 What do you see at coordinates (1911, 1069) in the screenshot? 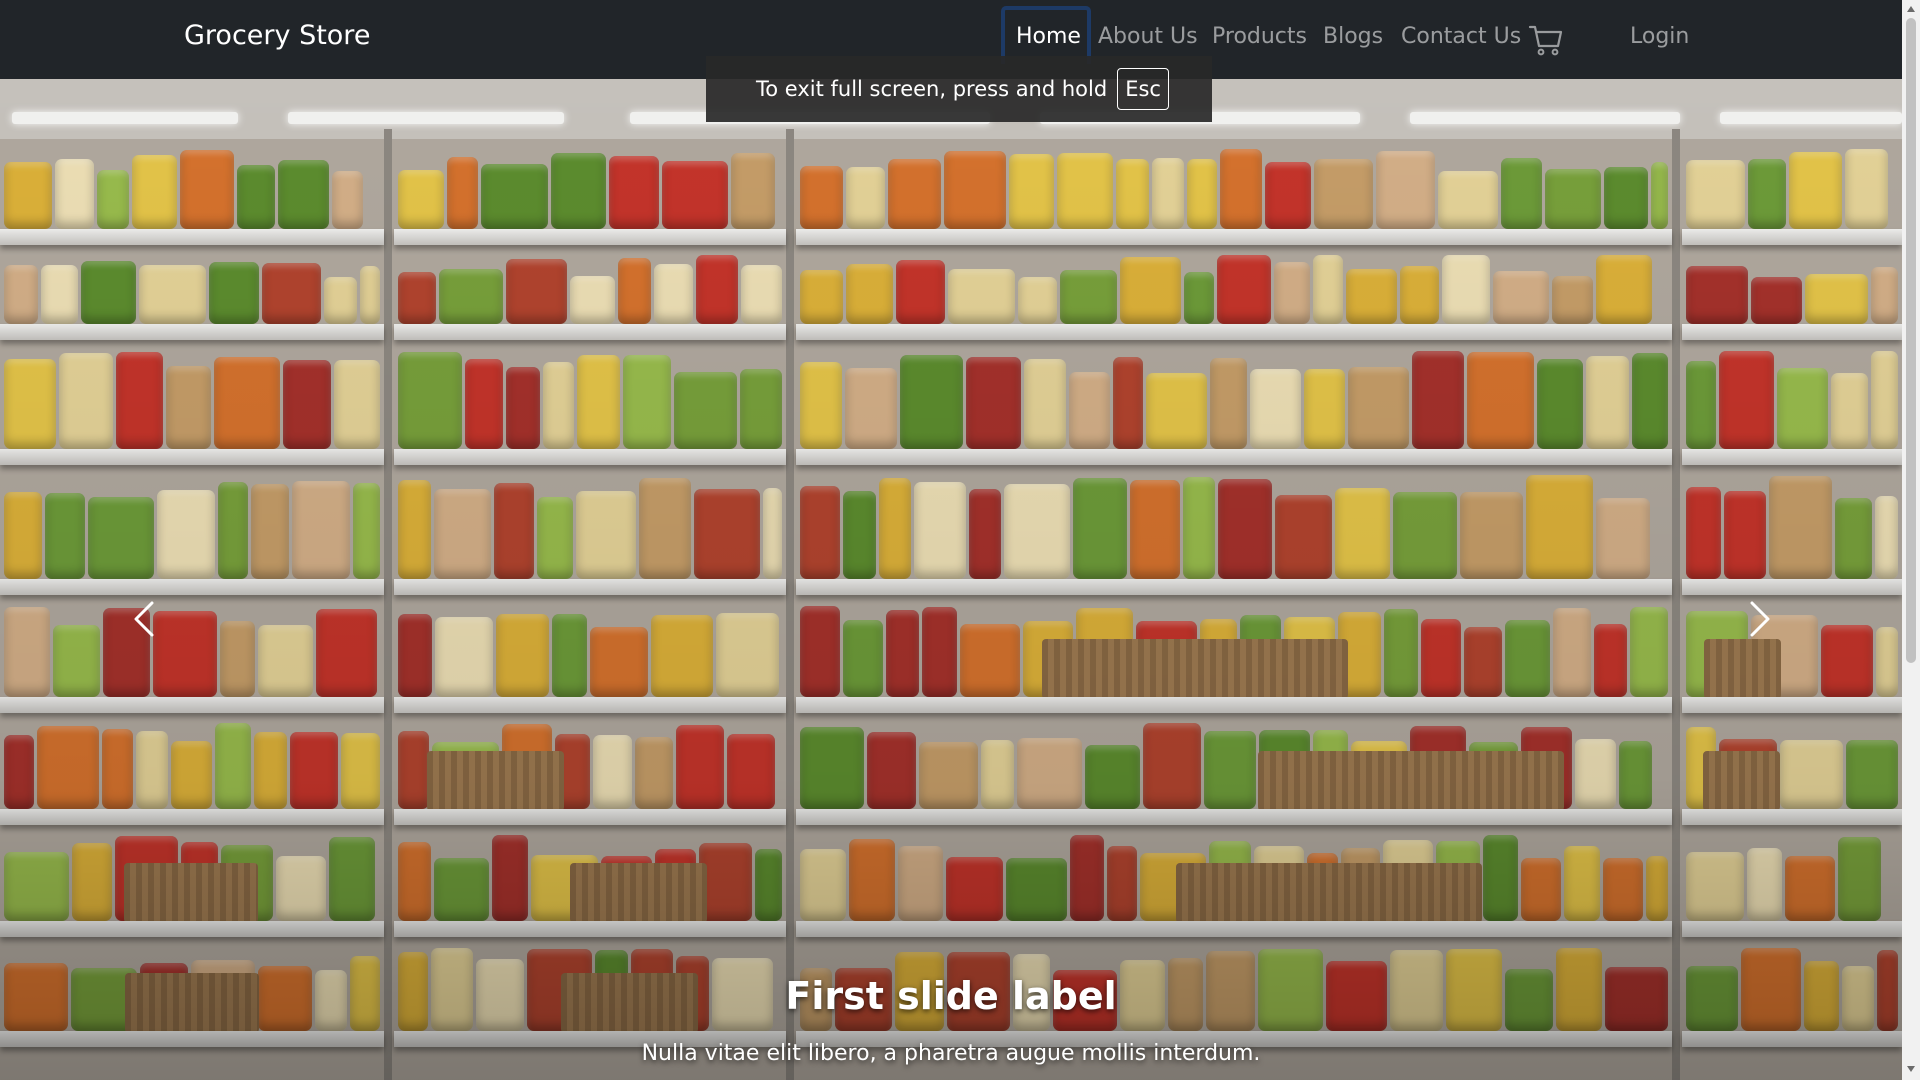
I see `scroll-down-arrow-icon` at bounding box center [1911, 1069].